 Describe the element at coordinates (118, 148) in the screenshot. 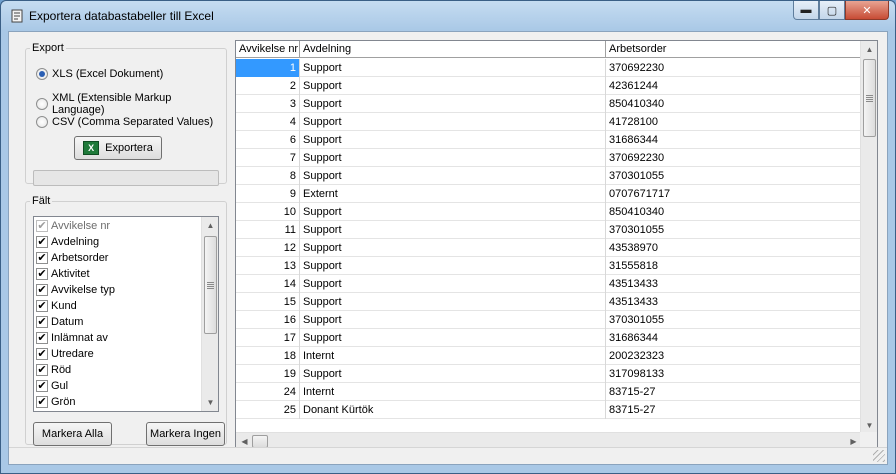

I see `export-button: X Exportera` at that location.